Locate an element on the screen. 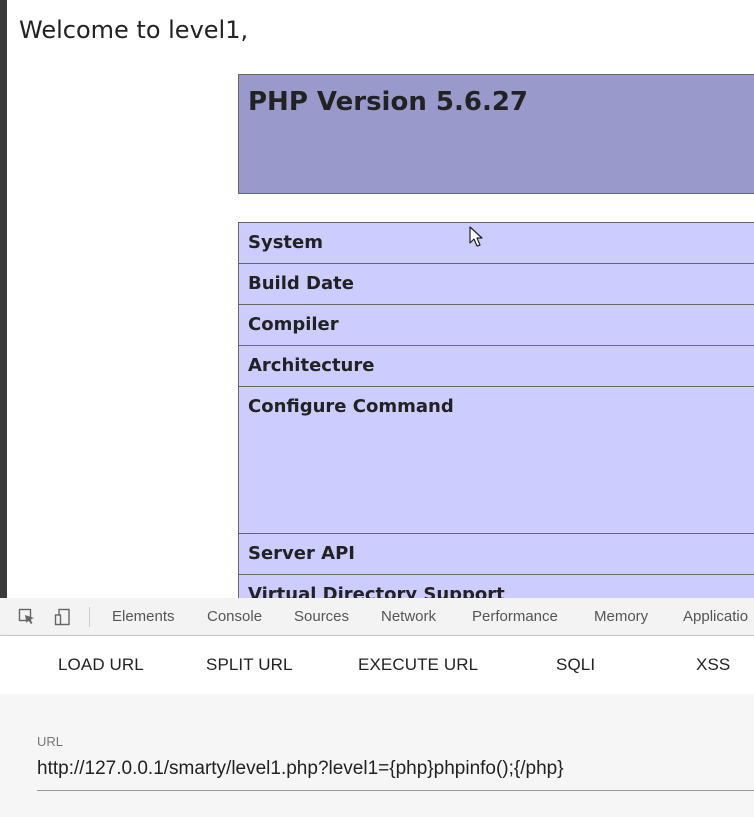 The image size is (754, 817). table-row: Architecture is located at coordinates (496, 366).